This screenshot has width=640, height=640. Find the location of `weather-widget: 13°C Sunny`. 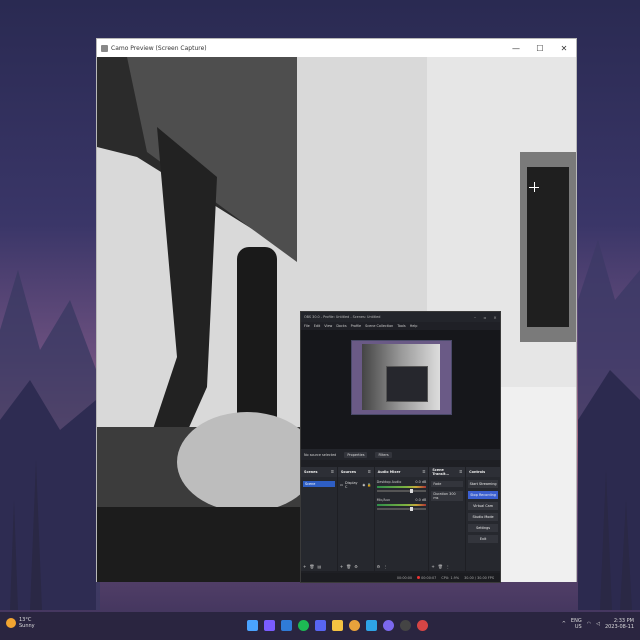

weather-widget: 13°C Sunny is located at coordinates (20, 623).